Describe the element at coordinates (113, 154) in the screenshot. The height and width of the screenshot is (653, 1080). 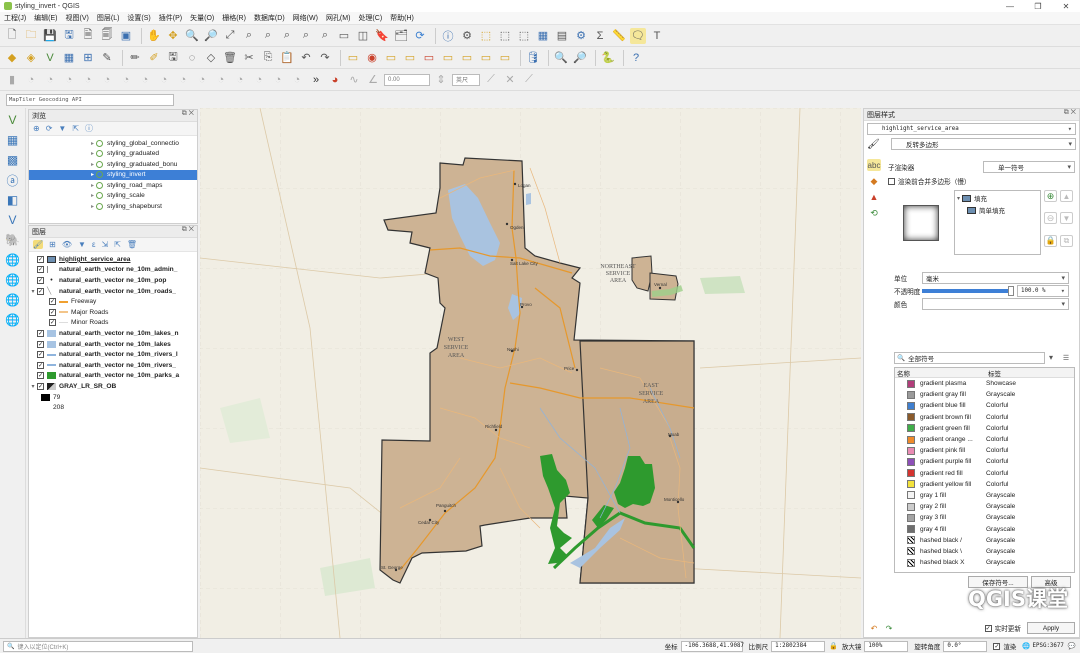
I see `browser-item: ▸ styling_graduated` at that location.